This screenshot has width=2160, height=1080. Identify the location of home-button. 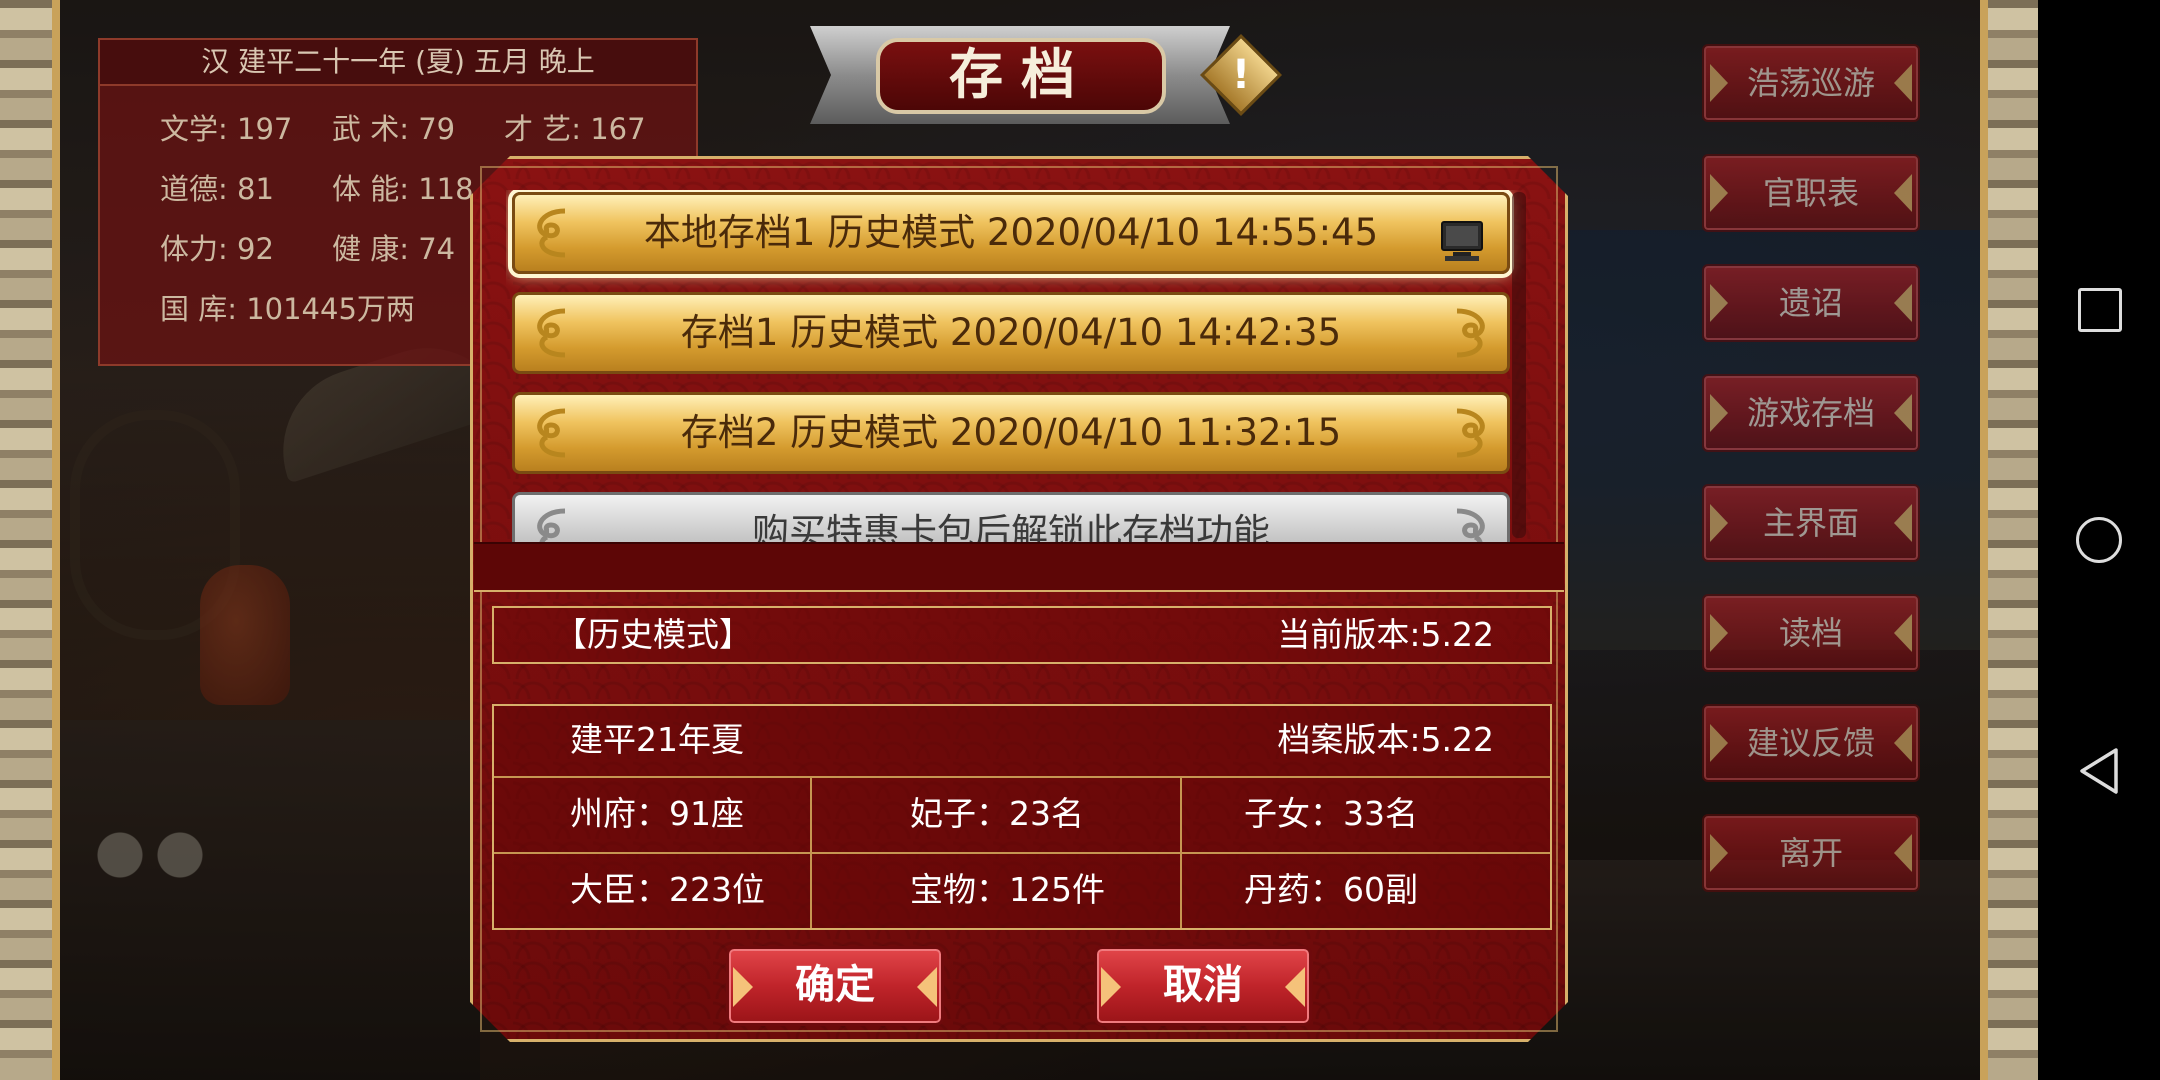
(2099, 540).